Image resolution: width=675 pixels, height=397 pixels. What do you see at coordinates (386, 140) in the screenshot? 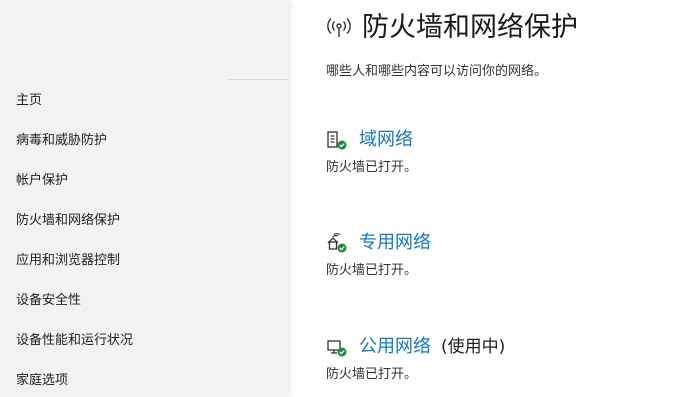
I see `domain-network-link: 域网络` at bounding box center [386, 140].